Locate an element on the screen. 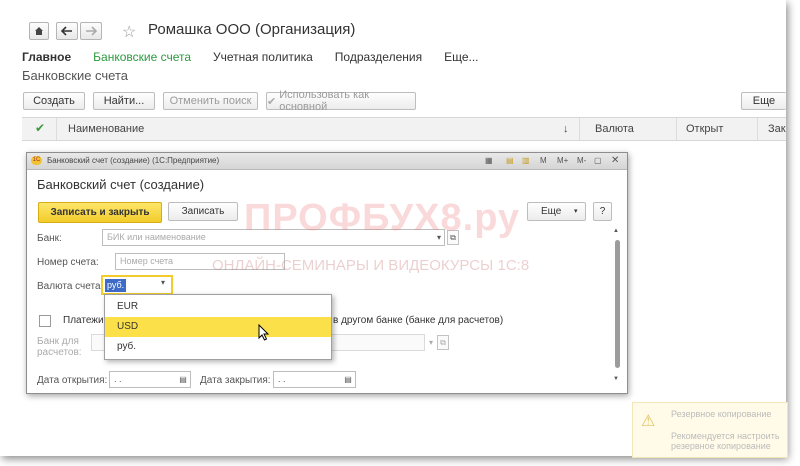 Image resolution: width=800 pixels, height=466 pixels. help-button: ? is located at coordinates (602, 211).